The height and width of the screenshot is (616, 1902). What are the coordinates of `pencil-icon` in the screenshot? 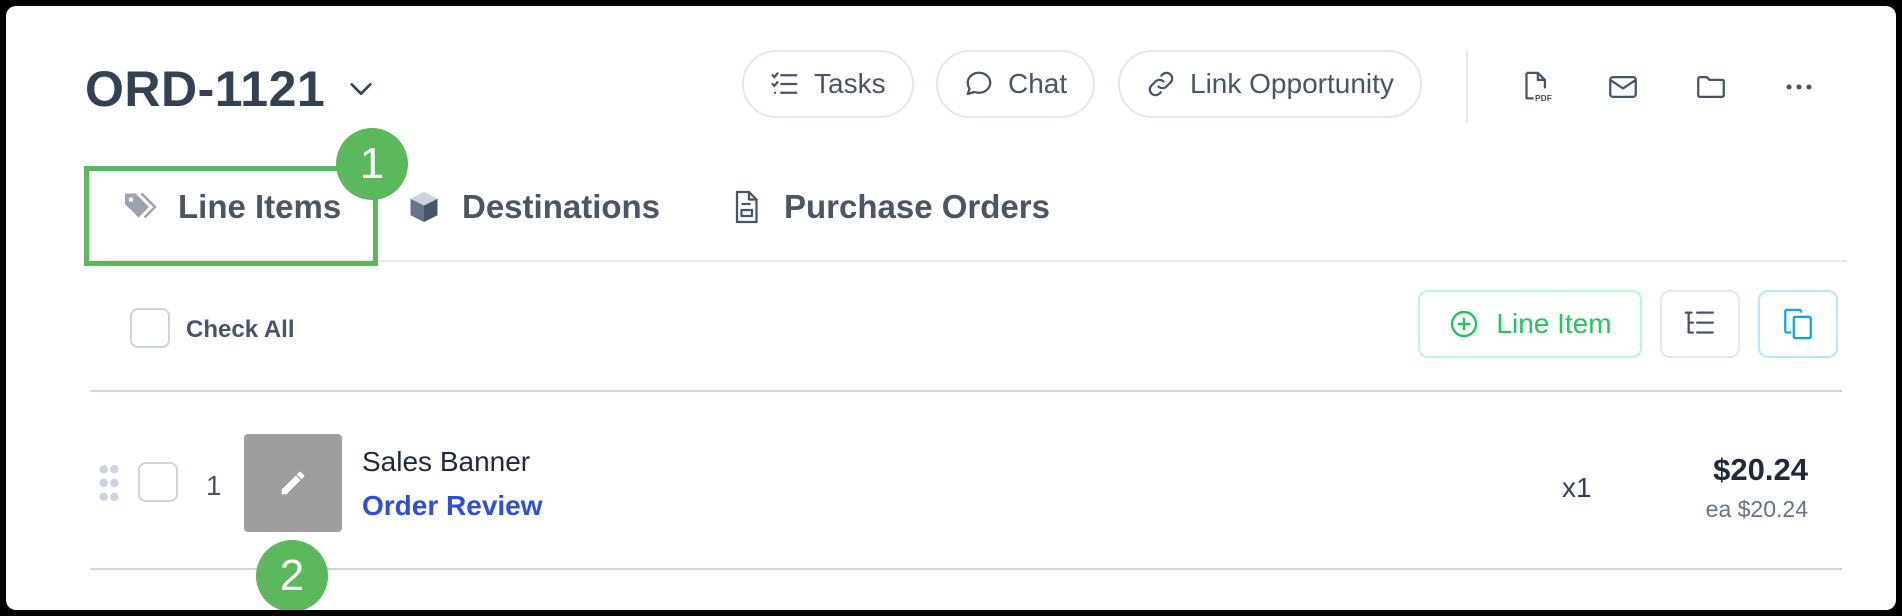 It's located at (293, 483).